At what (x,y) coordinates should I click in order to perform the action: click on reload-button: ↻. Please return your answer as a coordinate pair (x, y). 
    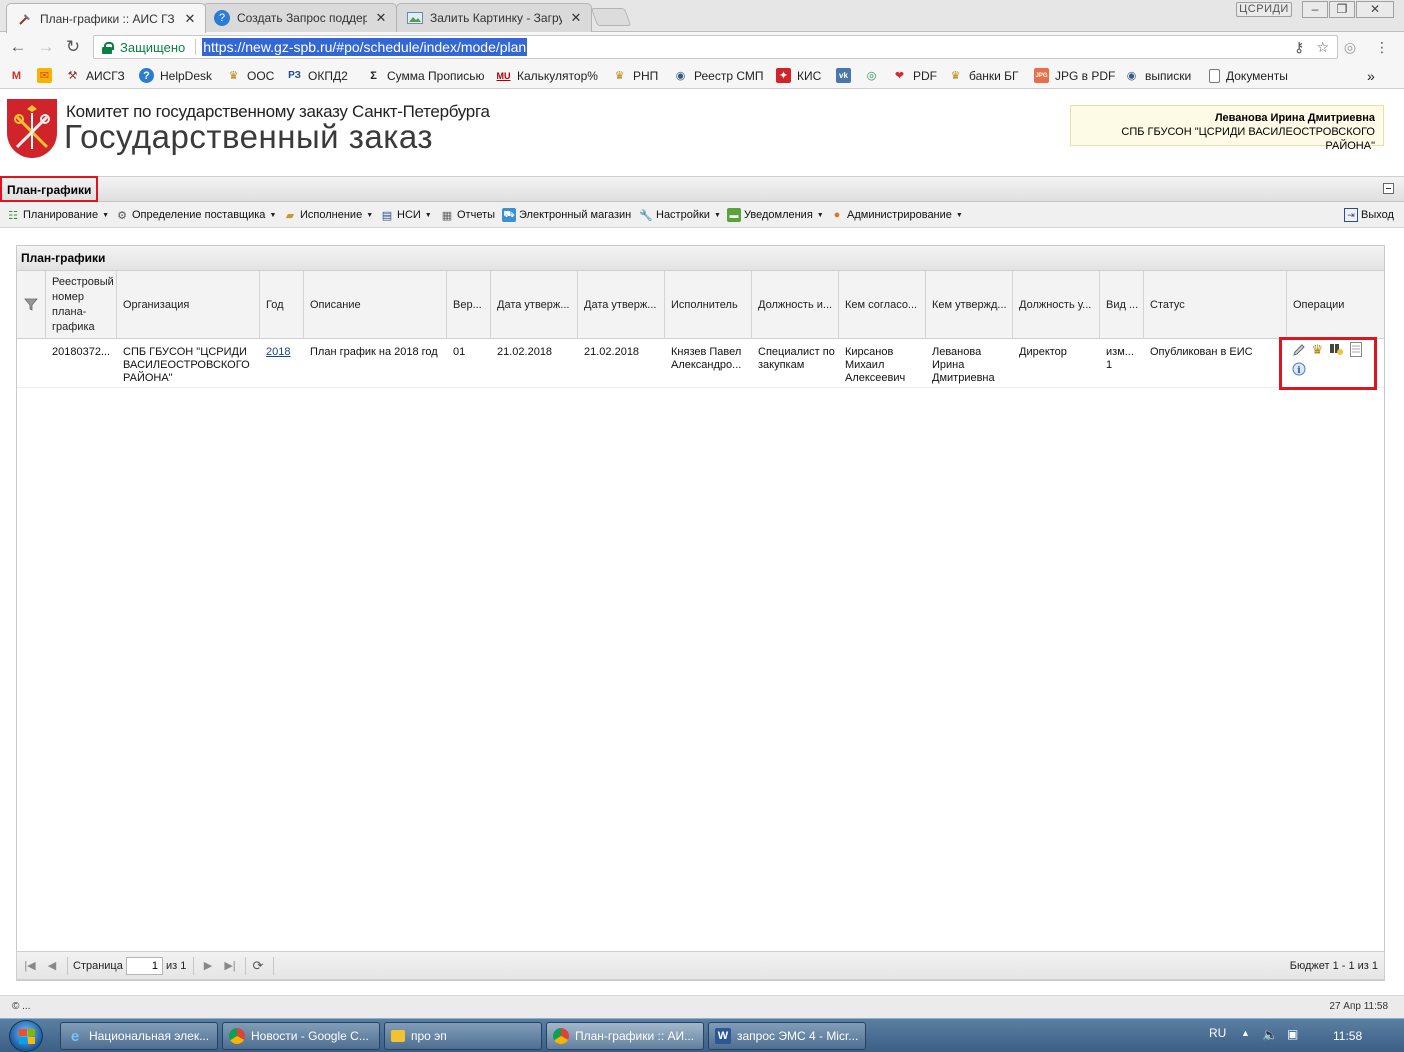
    Looking at the image, I should click on (73, 47).